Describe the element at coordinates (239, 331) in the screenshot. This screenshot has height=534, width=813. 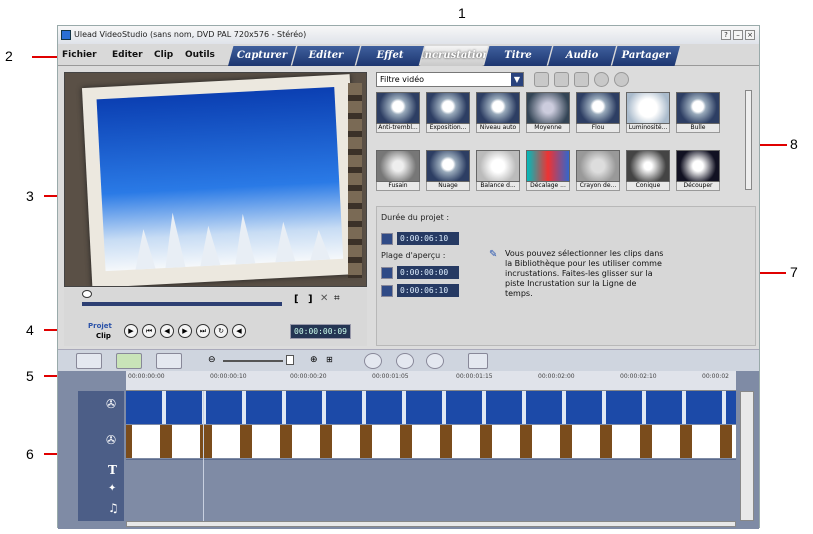
I see `volume-icon: ◀` at that location.